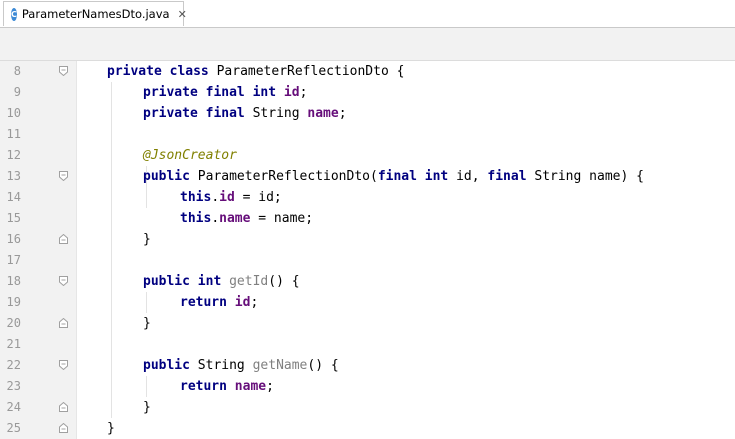 Image resolution: width=735 pixels, height=439 pixels. What do you see at coordinates (367, 239) in the screenshot?
I see `code-line: 16 }` at bounding box center [367, 239].